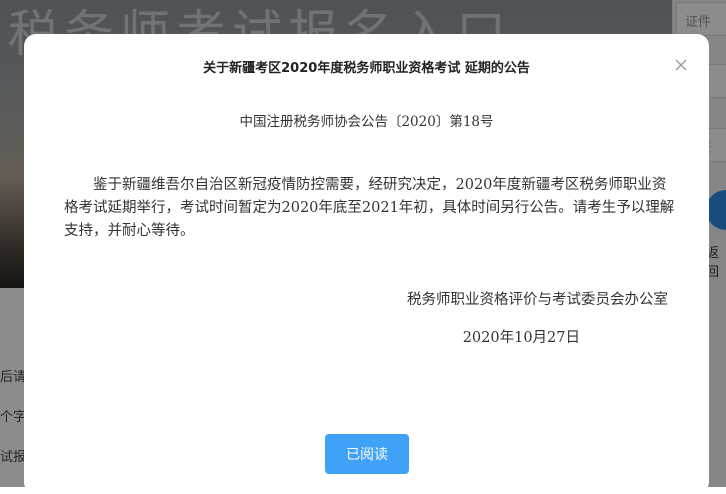 This screenshot has width=726, height=494. I want to click on close-icon, so click(681, 65).